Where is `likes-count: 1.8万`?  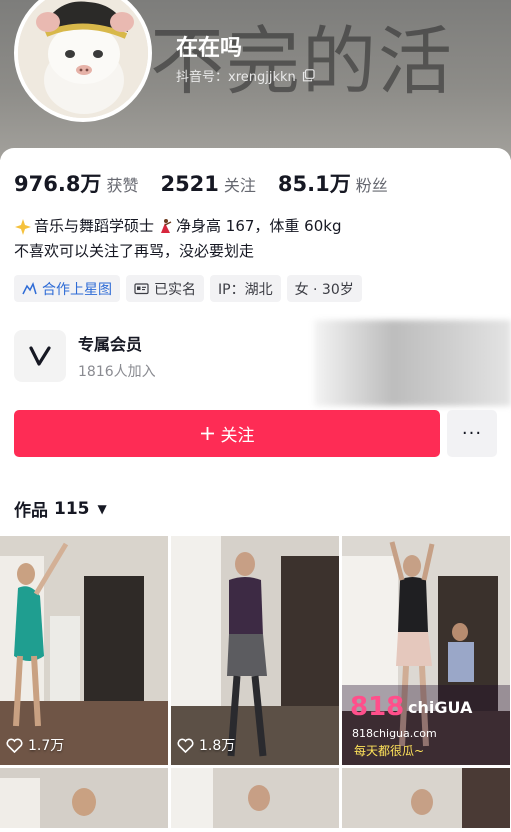 likes-count: 1.8万 is located at coordinates (217, 746).